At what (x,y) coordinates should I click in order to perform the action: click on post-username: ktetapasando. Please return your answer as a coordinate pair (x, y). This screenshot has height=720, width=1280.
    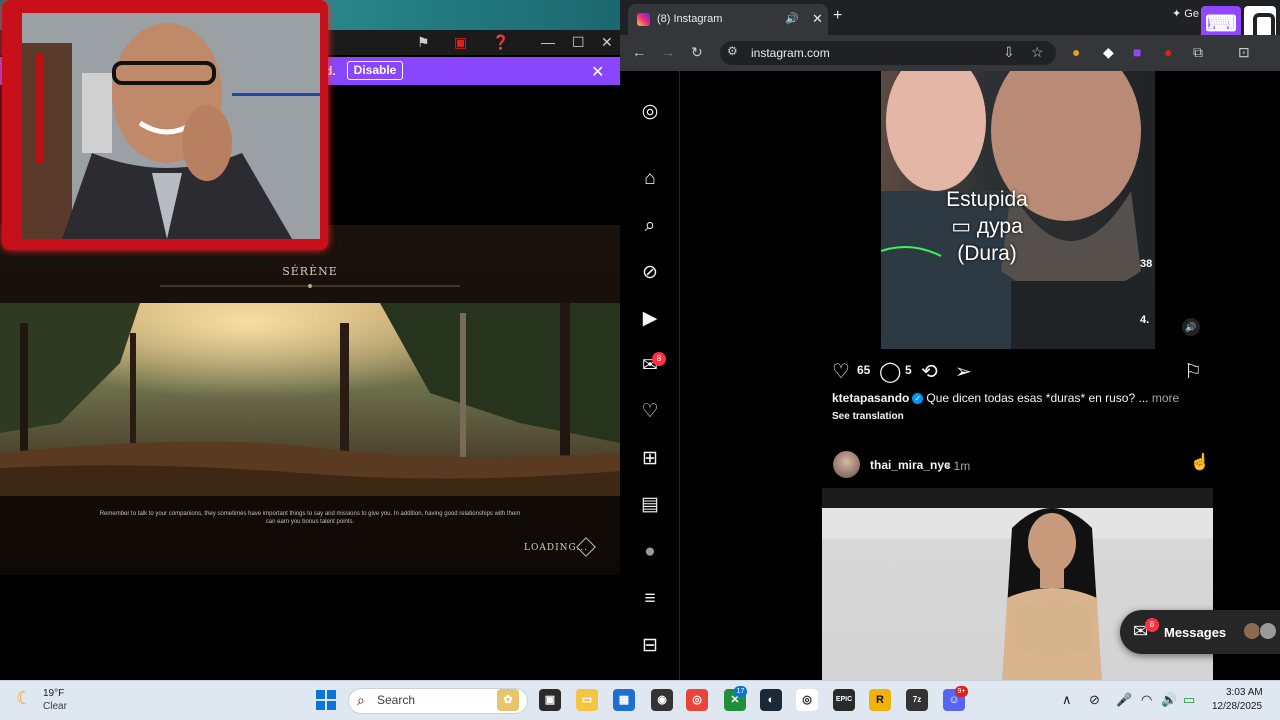
    Looking at the image, I should click on (870, 398).